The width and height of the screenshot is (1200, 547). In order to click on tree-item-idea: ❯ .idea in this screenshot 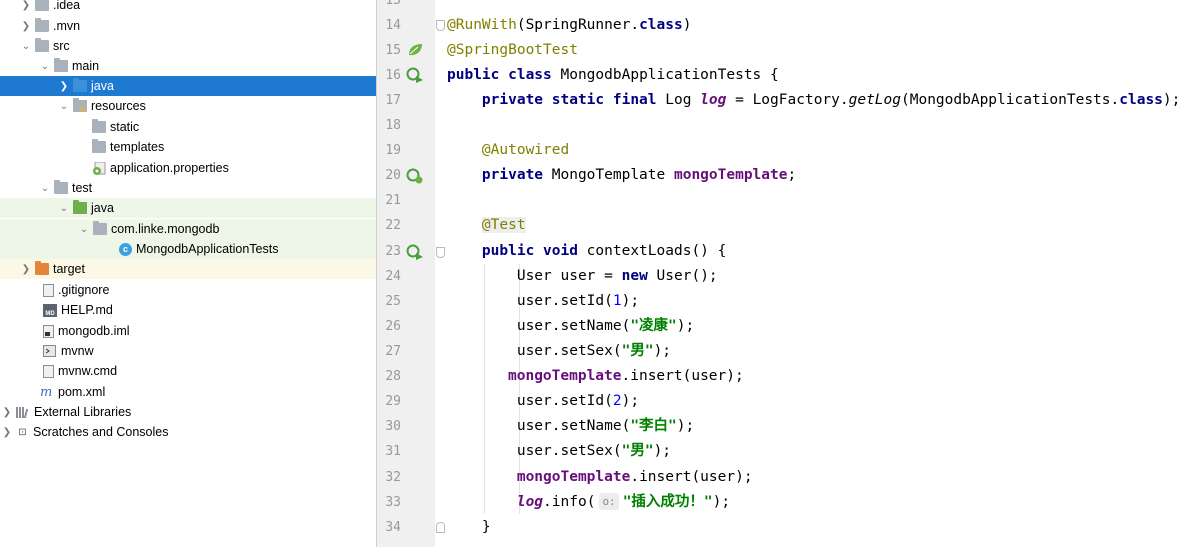, I will do `click(198, 7)`.